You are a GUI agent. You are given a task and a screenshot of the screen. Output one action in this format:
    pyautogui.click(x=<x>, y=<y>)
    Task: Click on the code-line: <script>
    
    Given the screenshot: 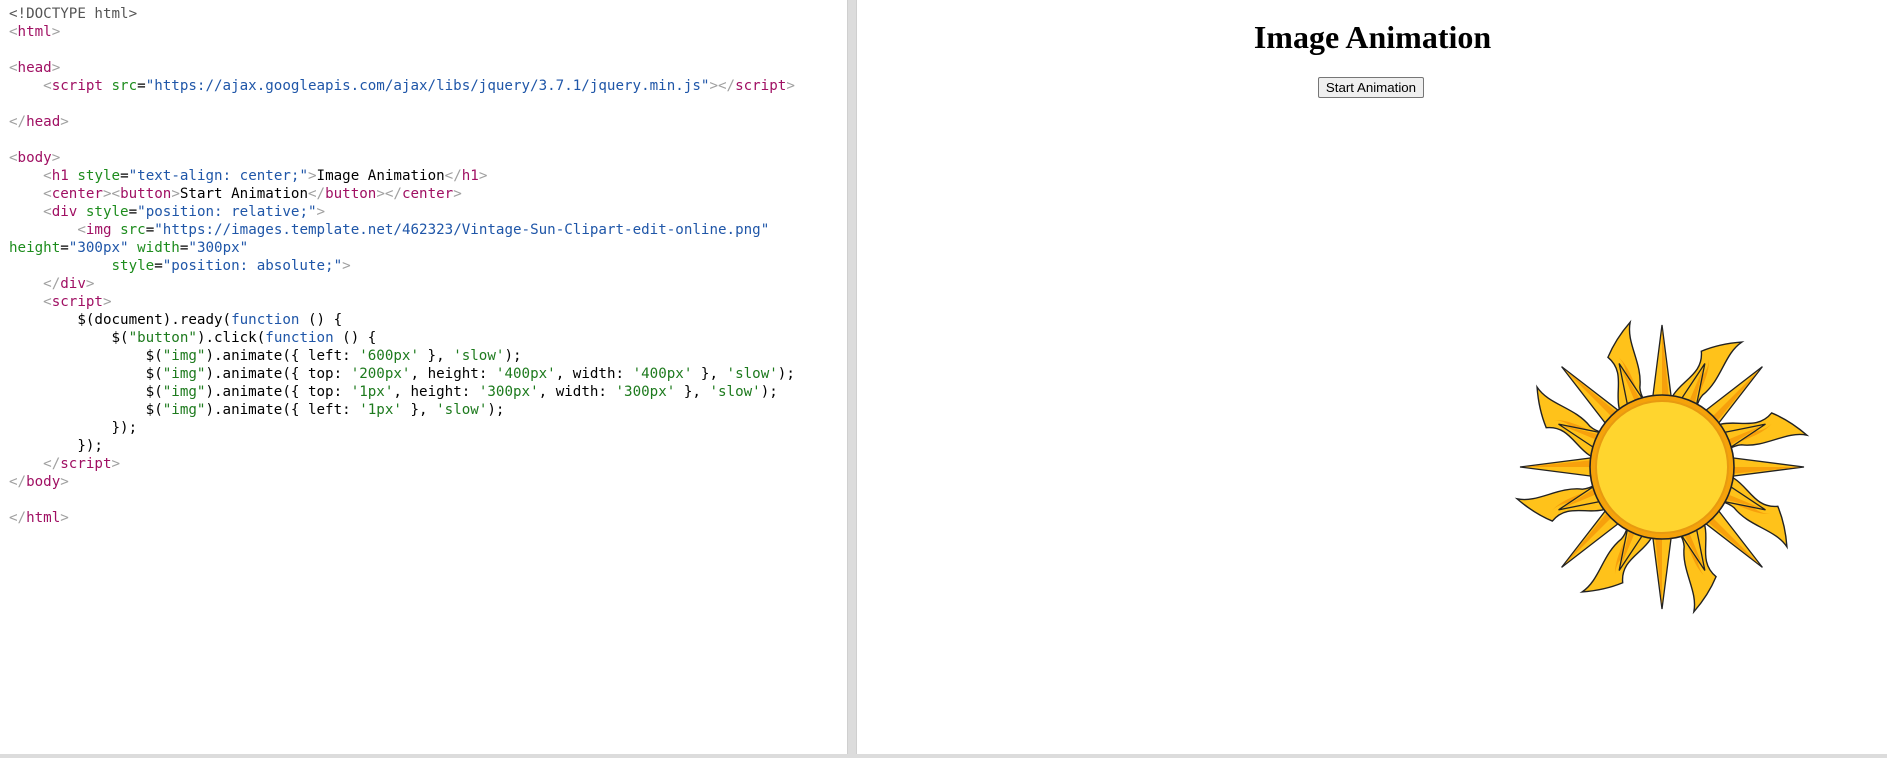 What is the action you would take?
    pyautogui.click(x=402, y=302)
    